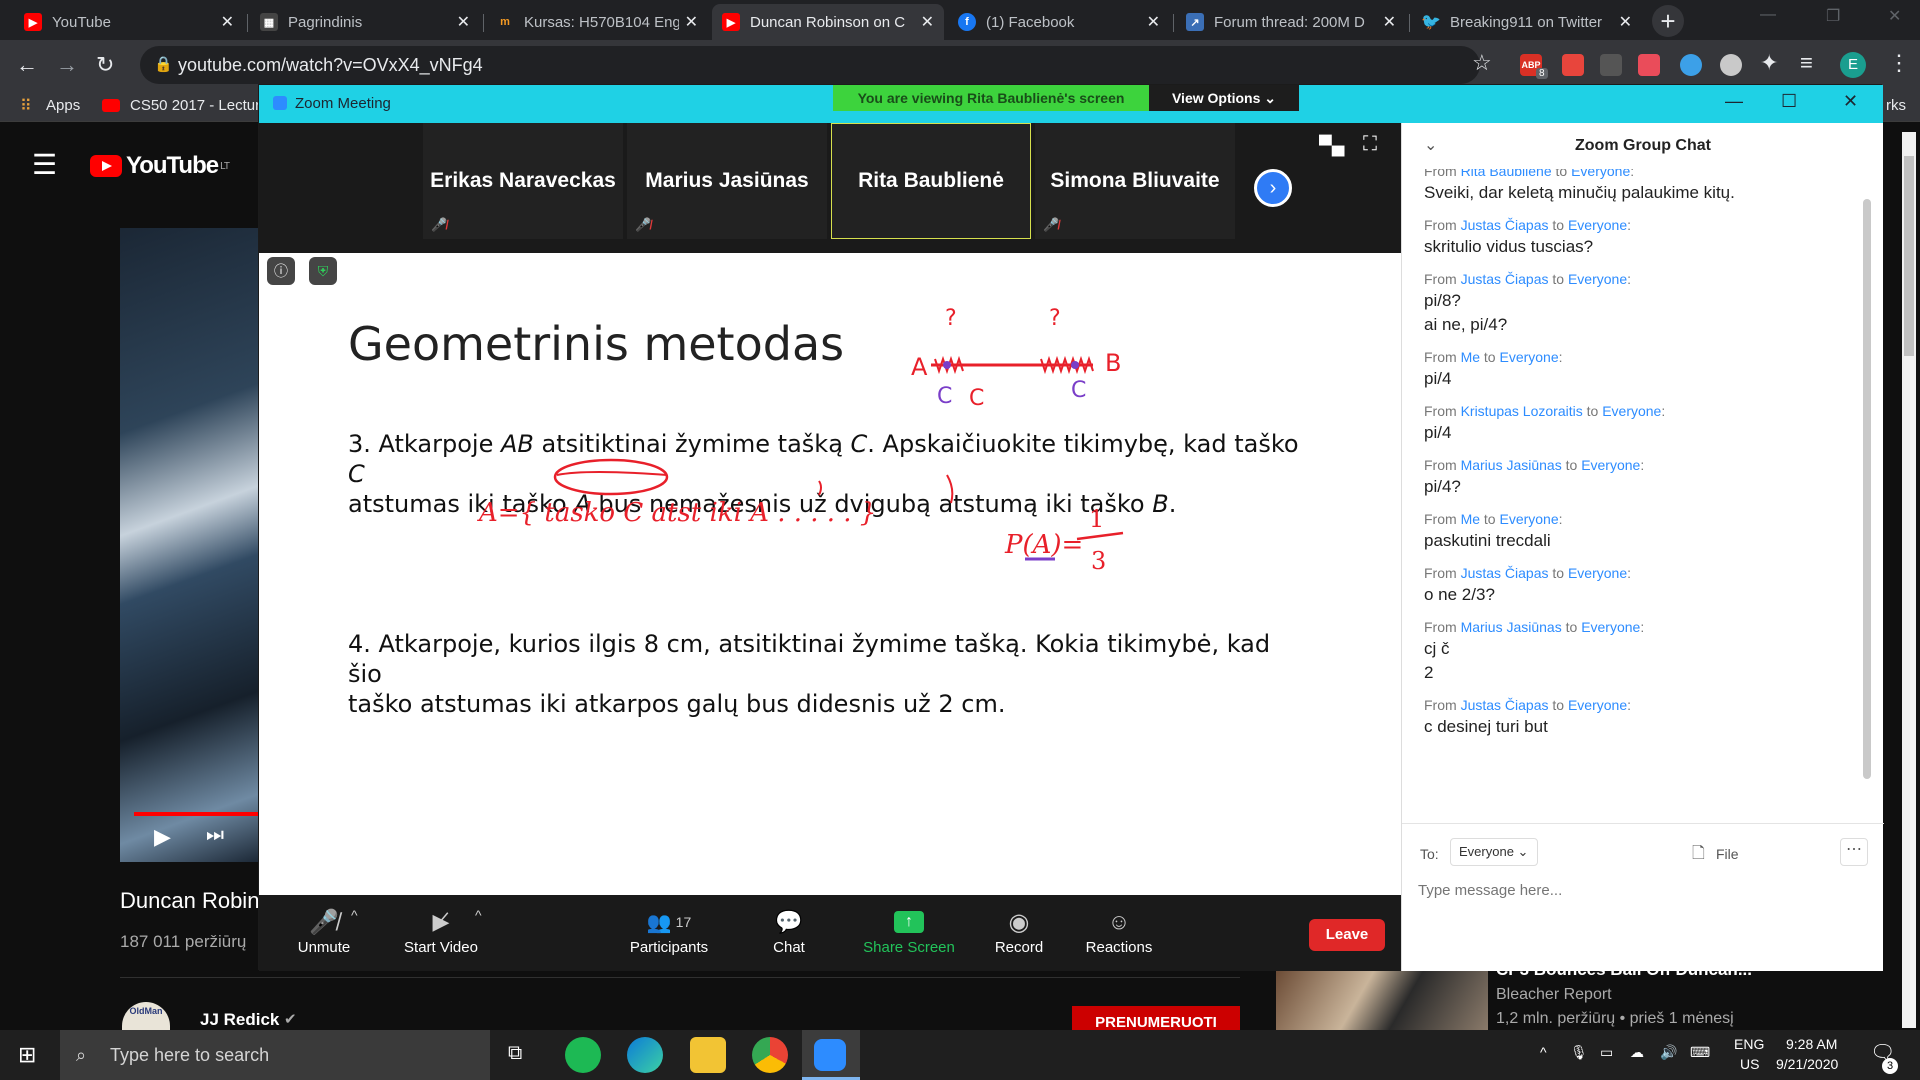  What do you see at coordinates (1853, 65) in the screenshot?
I see `profile-avatar: E` at bounding box center [1853, 65].